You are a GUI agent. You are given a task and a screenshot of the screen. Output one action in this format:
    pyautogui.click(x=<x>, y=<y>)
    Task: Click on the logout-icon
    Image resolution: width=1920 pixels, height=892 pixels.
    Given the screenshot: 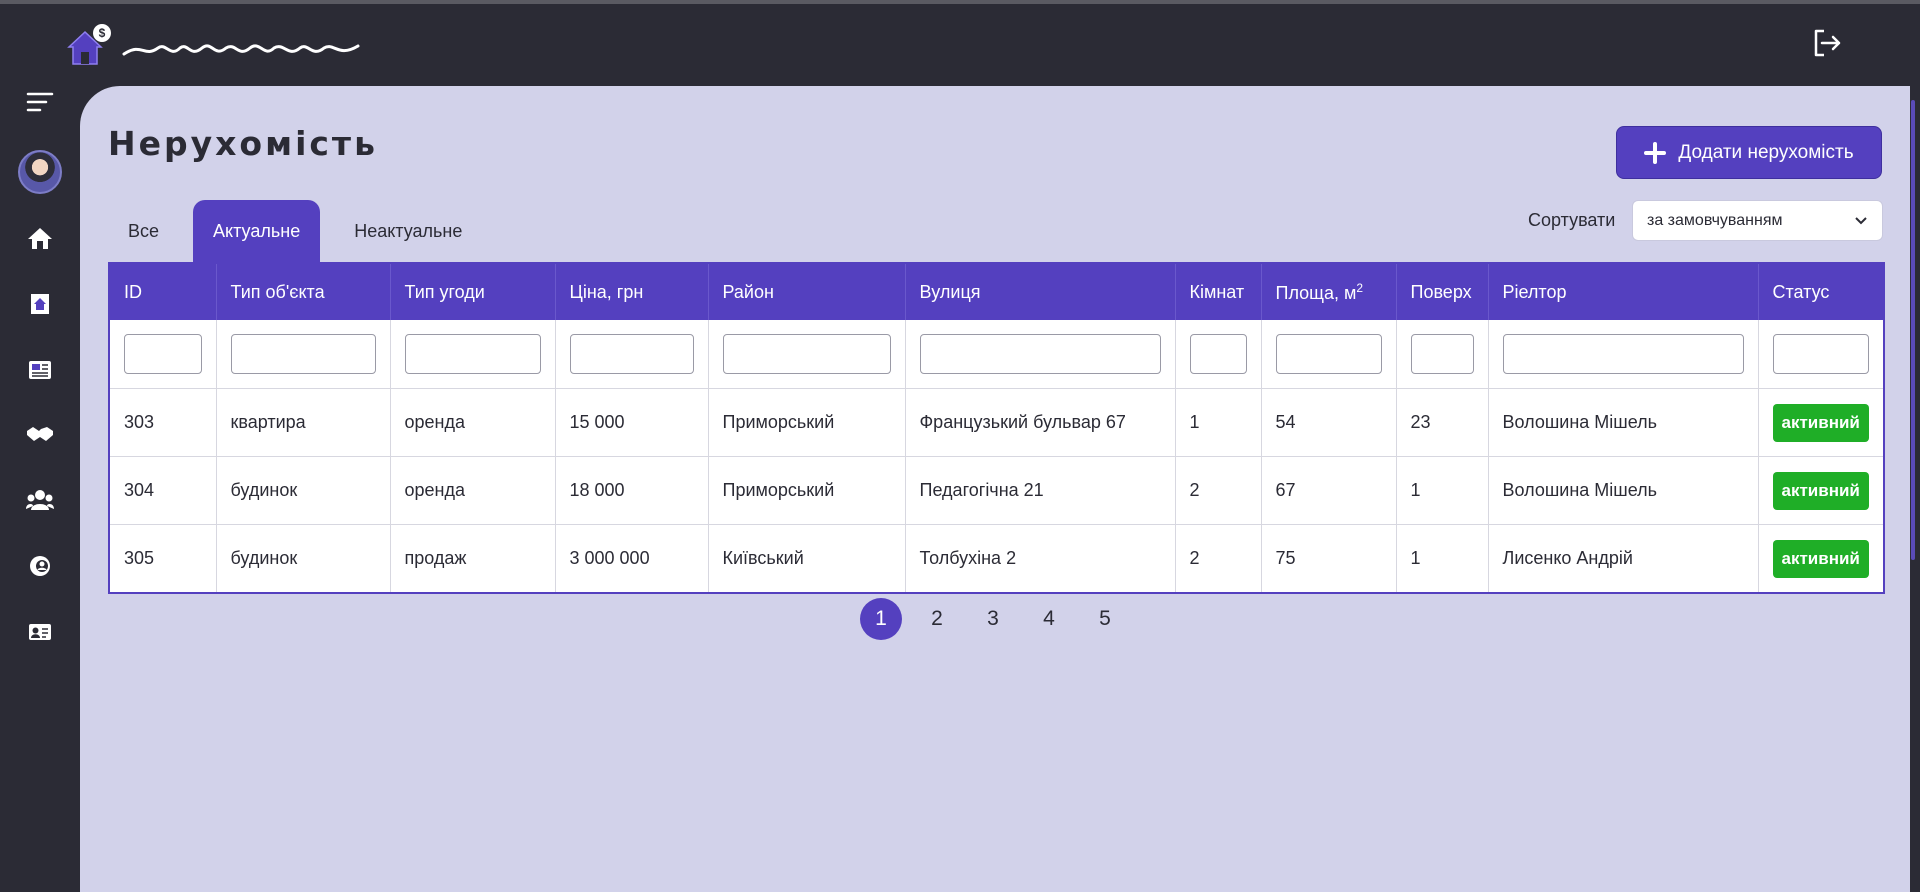 What is the action you would take?
    pyautogui.click(x=1827, y=43)
    